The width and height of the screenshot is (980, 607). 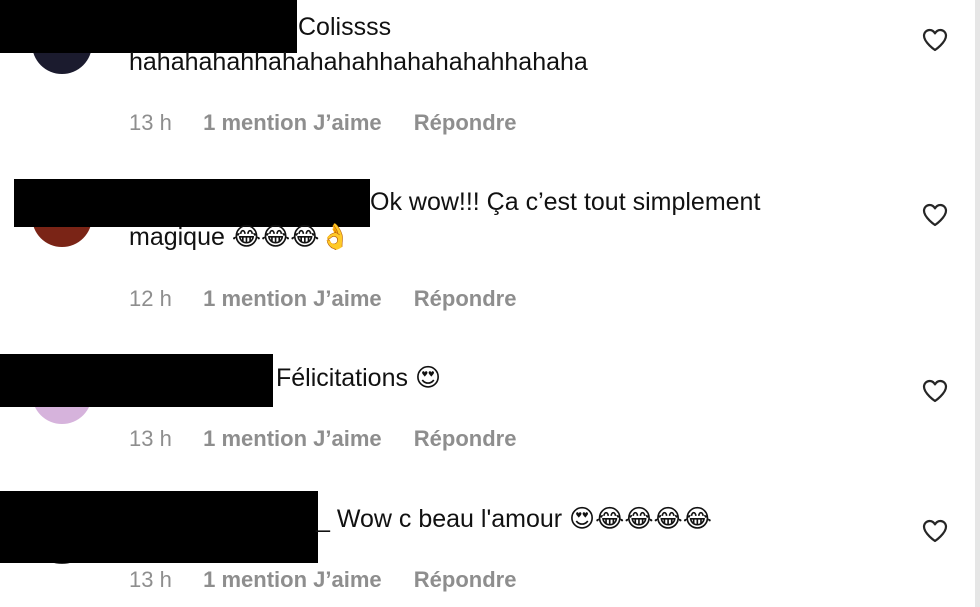 What do you see at coordinates (240, 237) in the screenshot?
I see `comment-line: magique 😂😂😂👌` at bounding box center [240, 237].